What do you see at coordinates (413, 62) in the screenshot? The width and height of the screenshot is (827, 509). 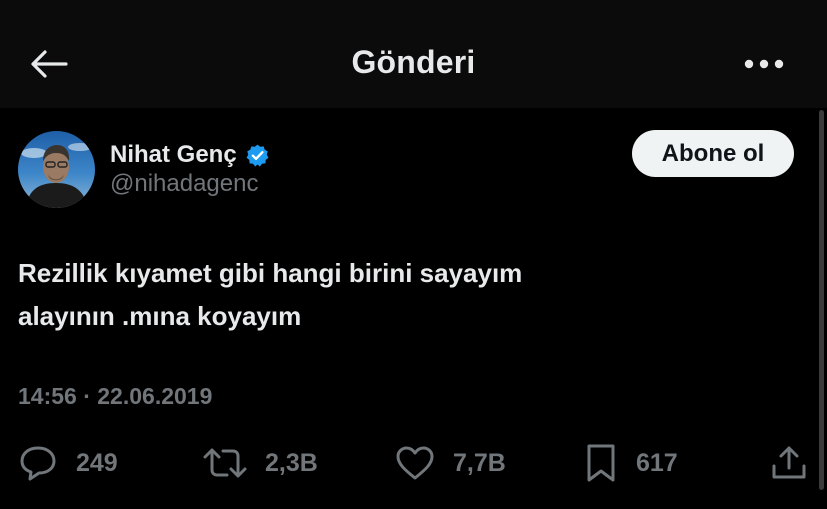 I see `page-title: Gönderi` at bounding box center [413, 62].